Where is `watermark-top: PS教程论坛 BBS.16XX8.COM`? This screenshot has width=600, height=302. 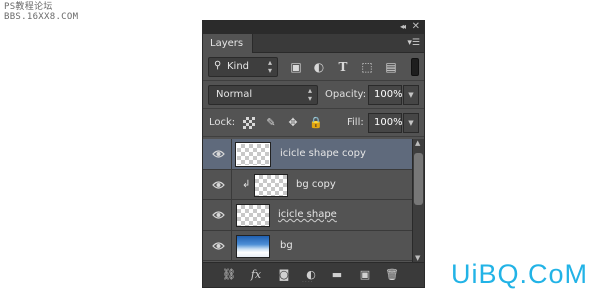
watermark-top: PS教程论坛 BBS.16XX8.COM is located at coordinates (41, 12).